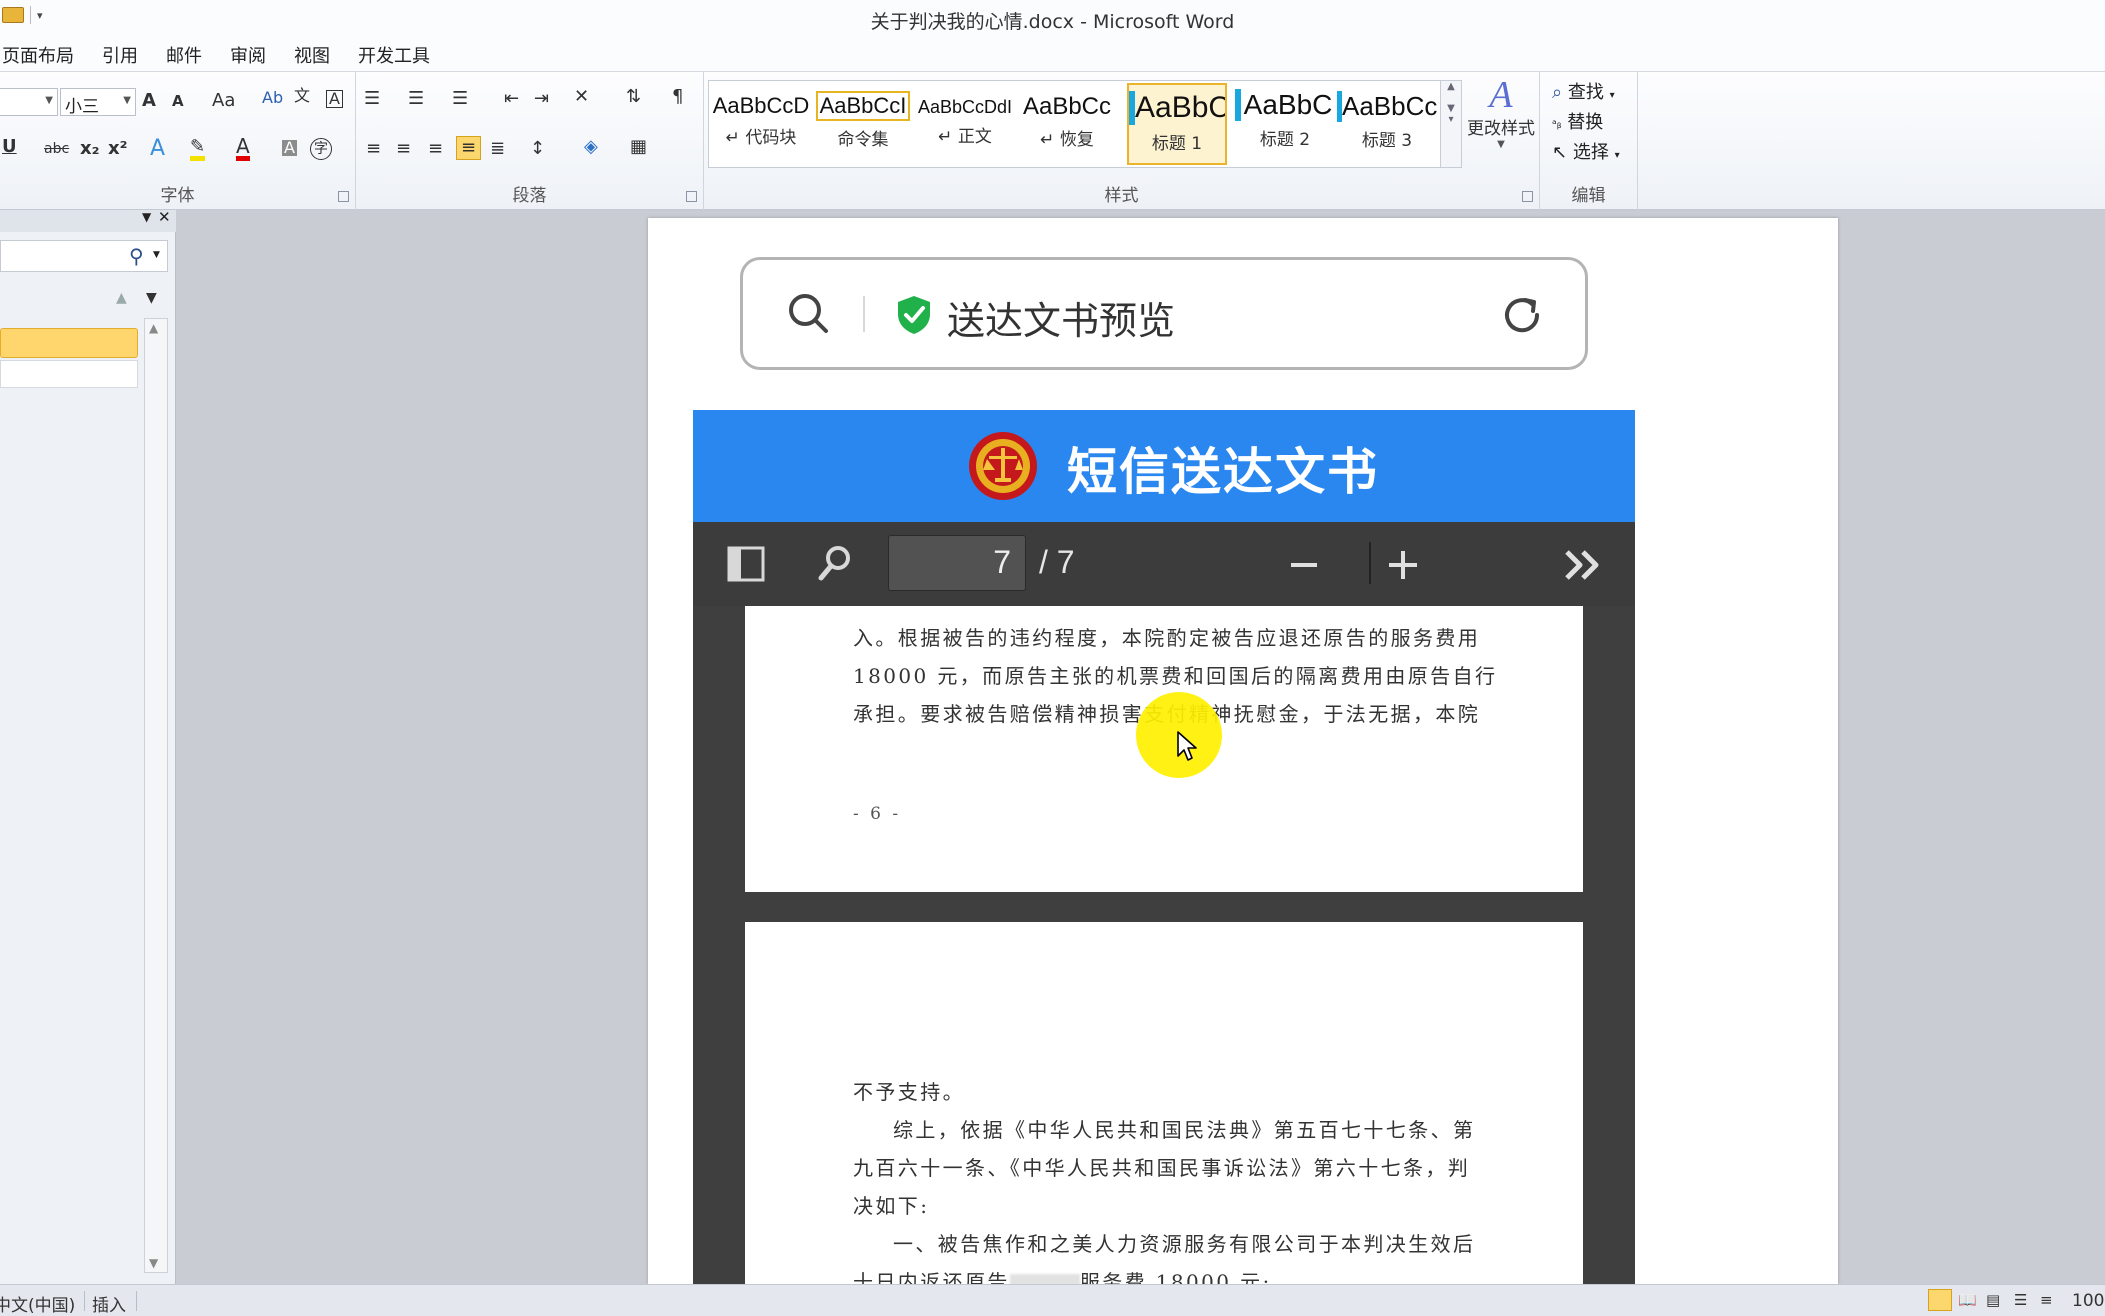  I want to click on font-dialog-launcher-icon, so click(343, 196).